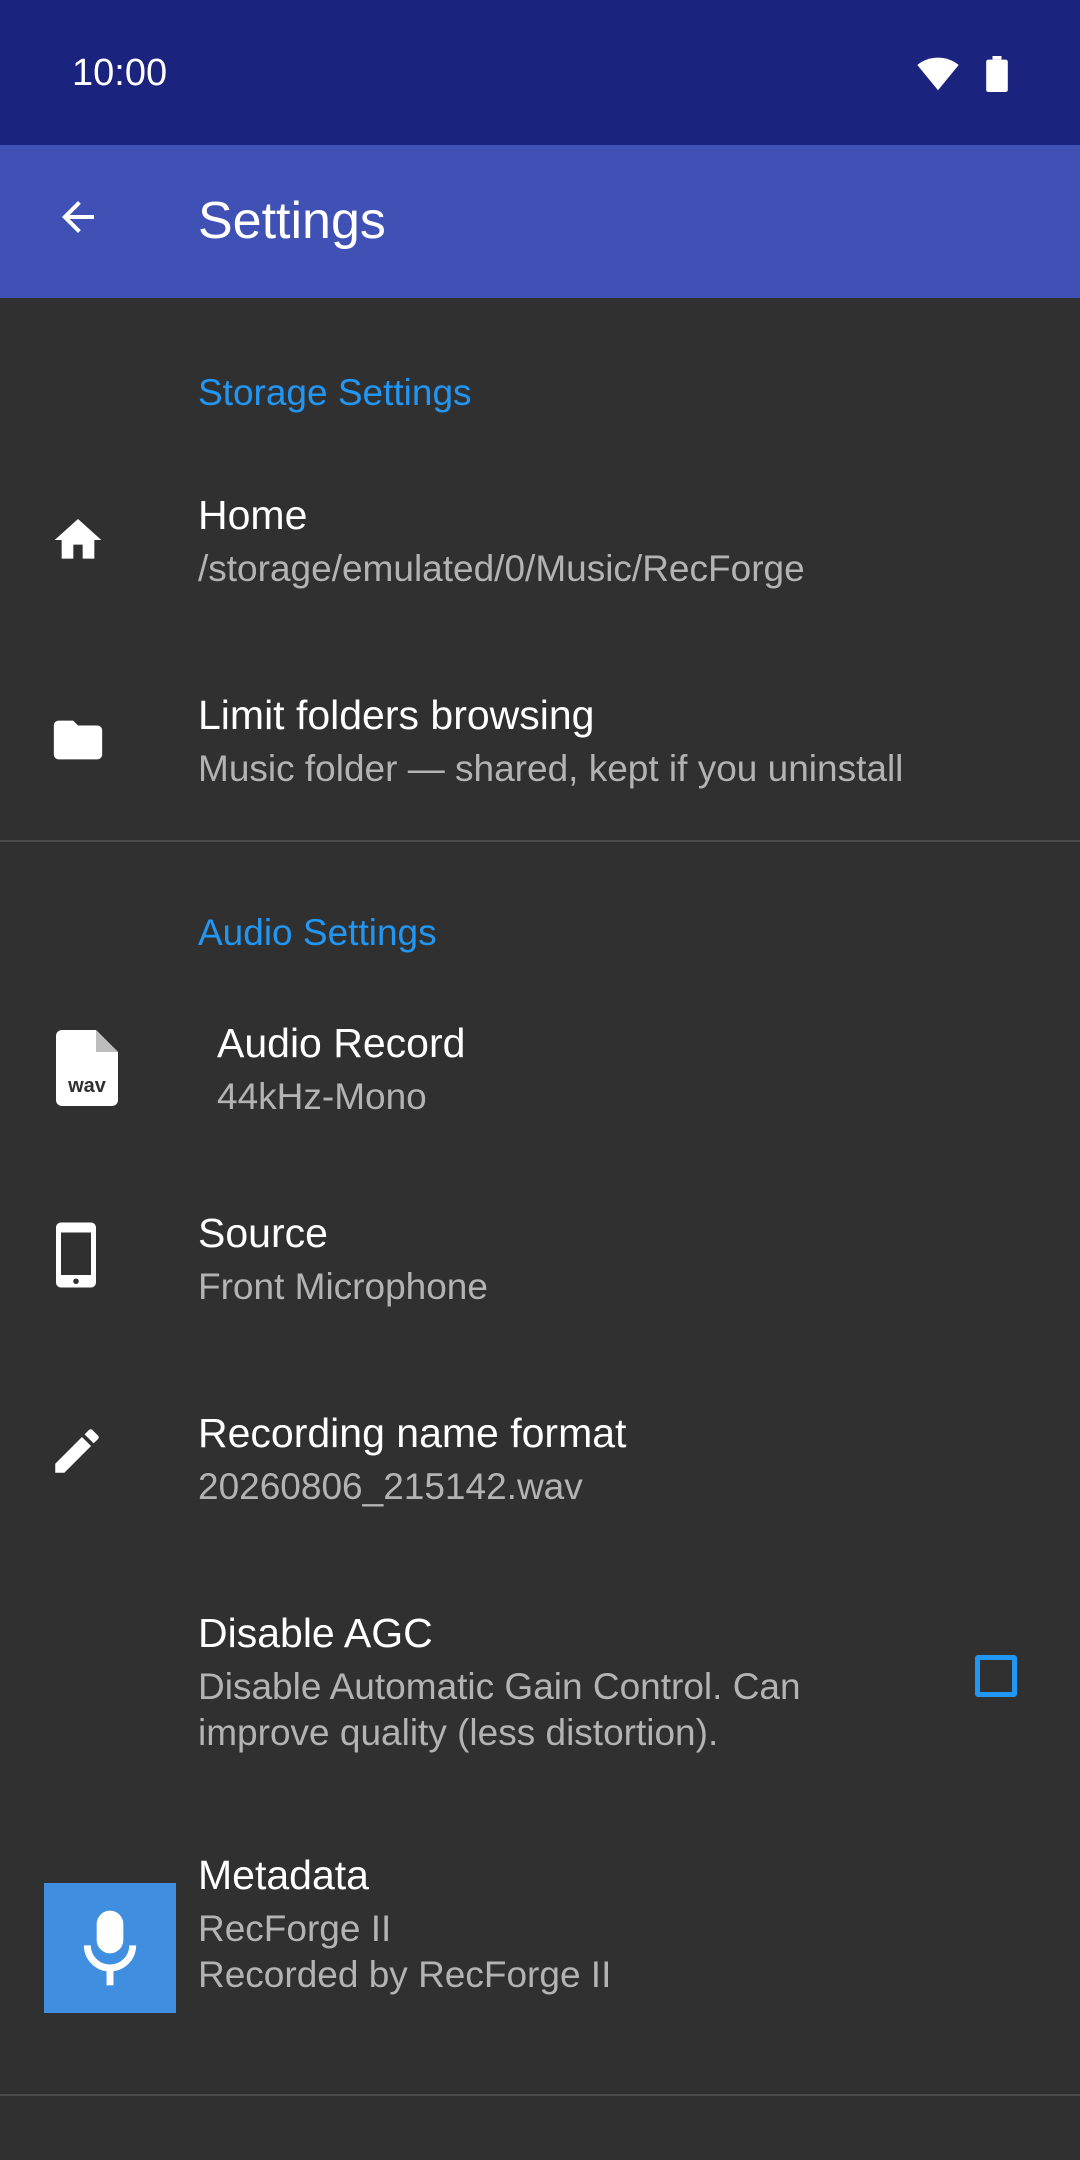  Describe the element at coordinates (996, 1676) in the screenshot. I see `disable-agc-checkbox` at that location.